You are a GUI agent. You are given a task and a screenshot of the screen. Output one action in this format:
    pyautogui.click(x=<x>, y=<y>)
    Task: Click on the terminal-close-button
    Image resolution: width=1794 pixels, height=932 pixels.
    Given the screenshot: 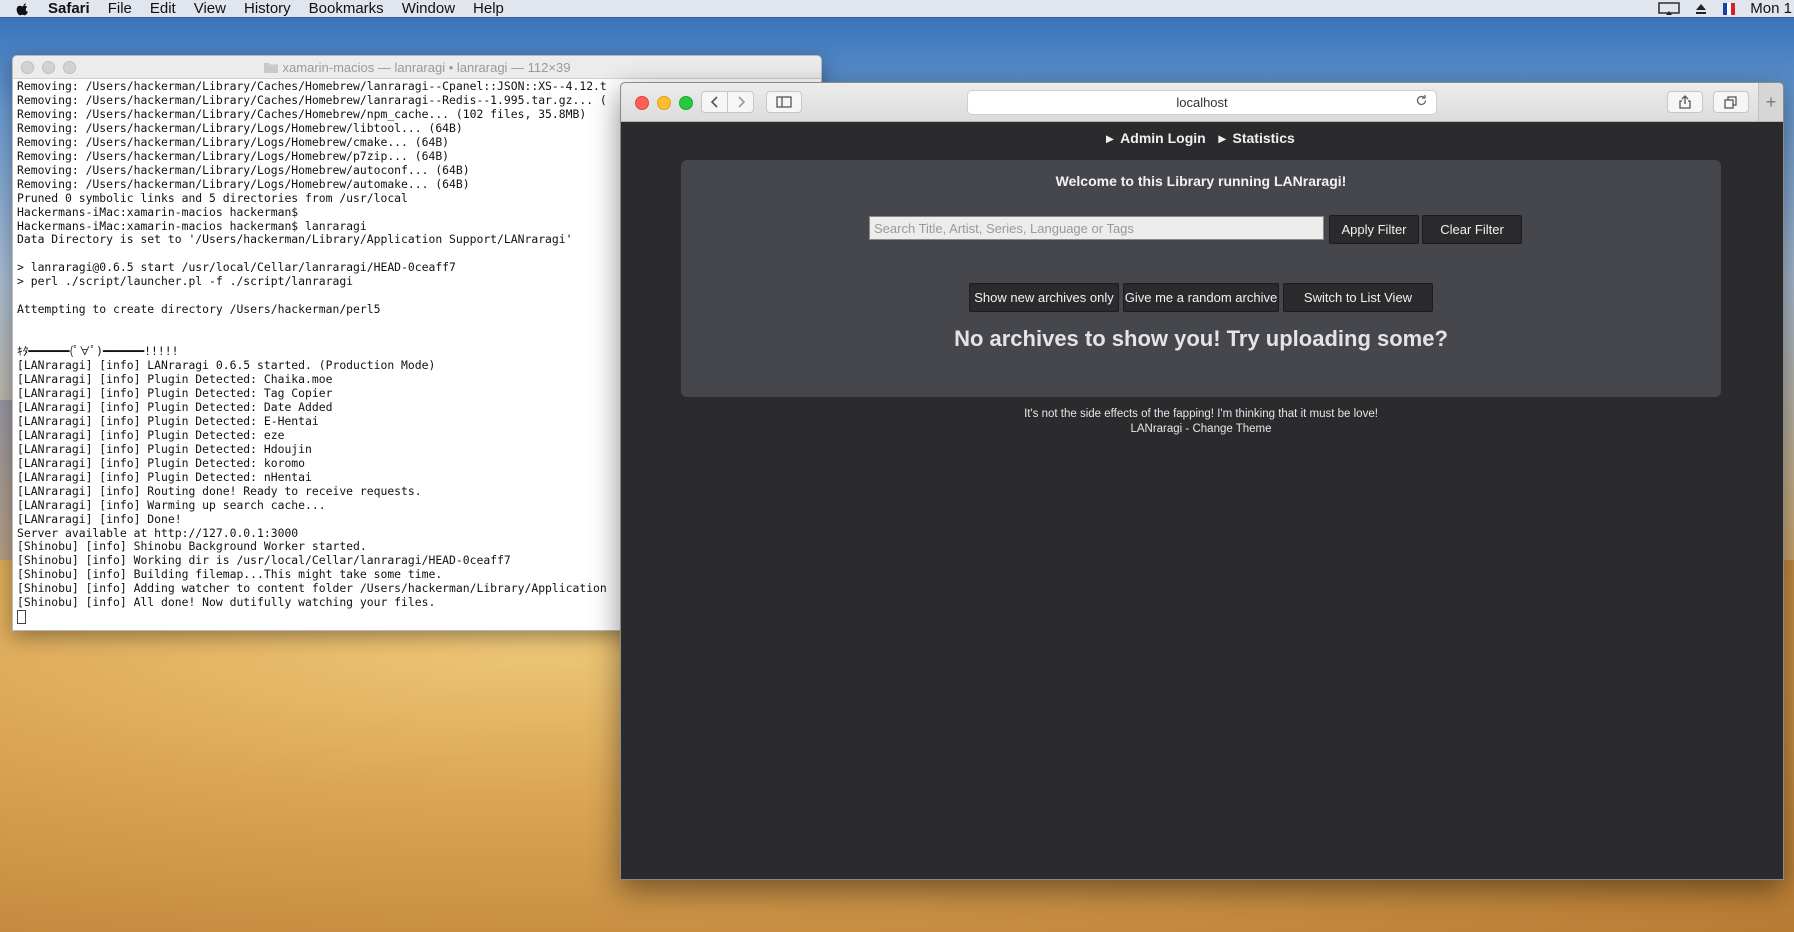 What is the action you would take?
    pyautogui.click(x=27, y=67)
    